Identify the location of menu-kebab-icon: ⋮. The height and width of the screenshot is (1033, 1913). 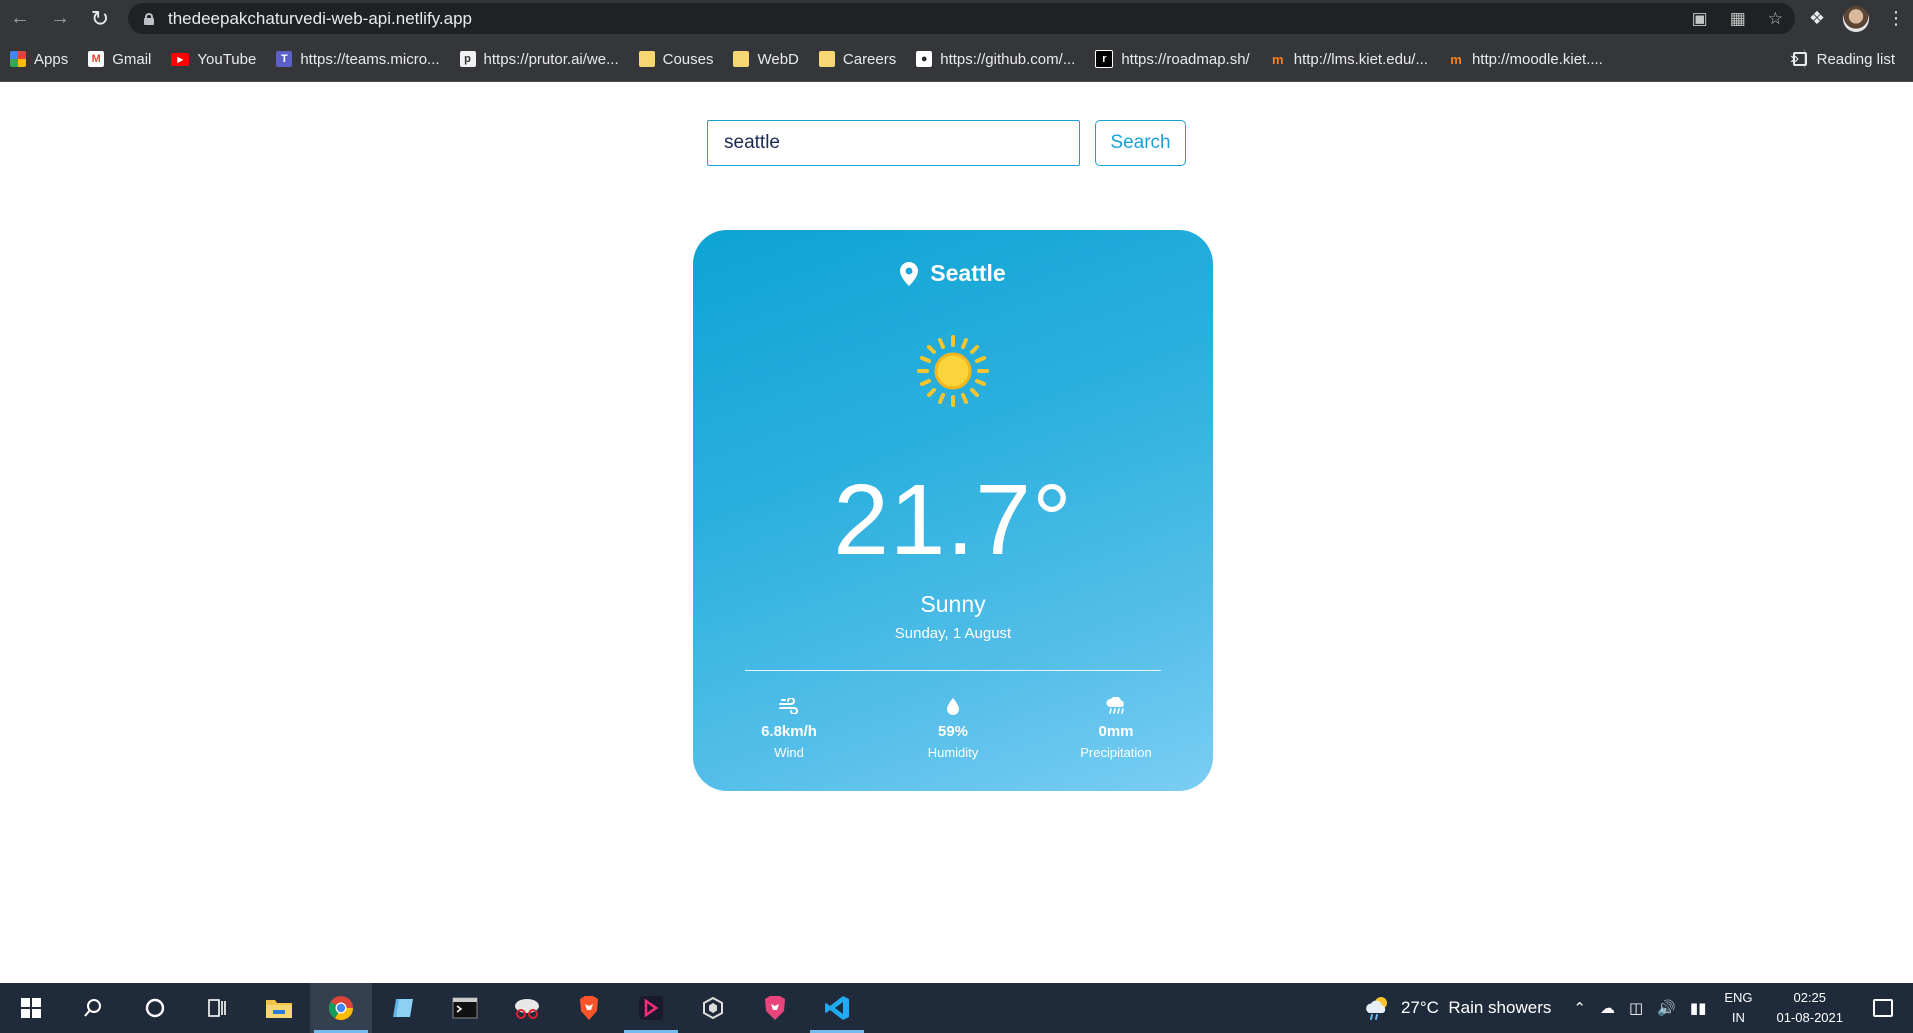
(1896, 18).